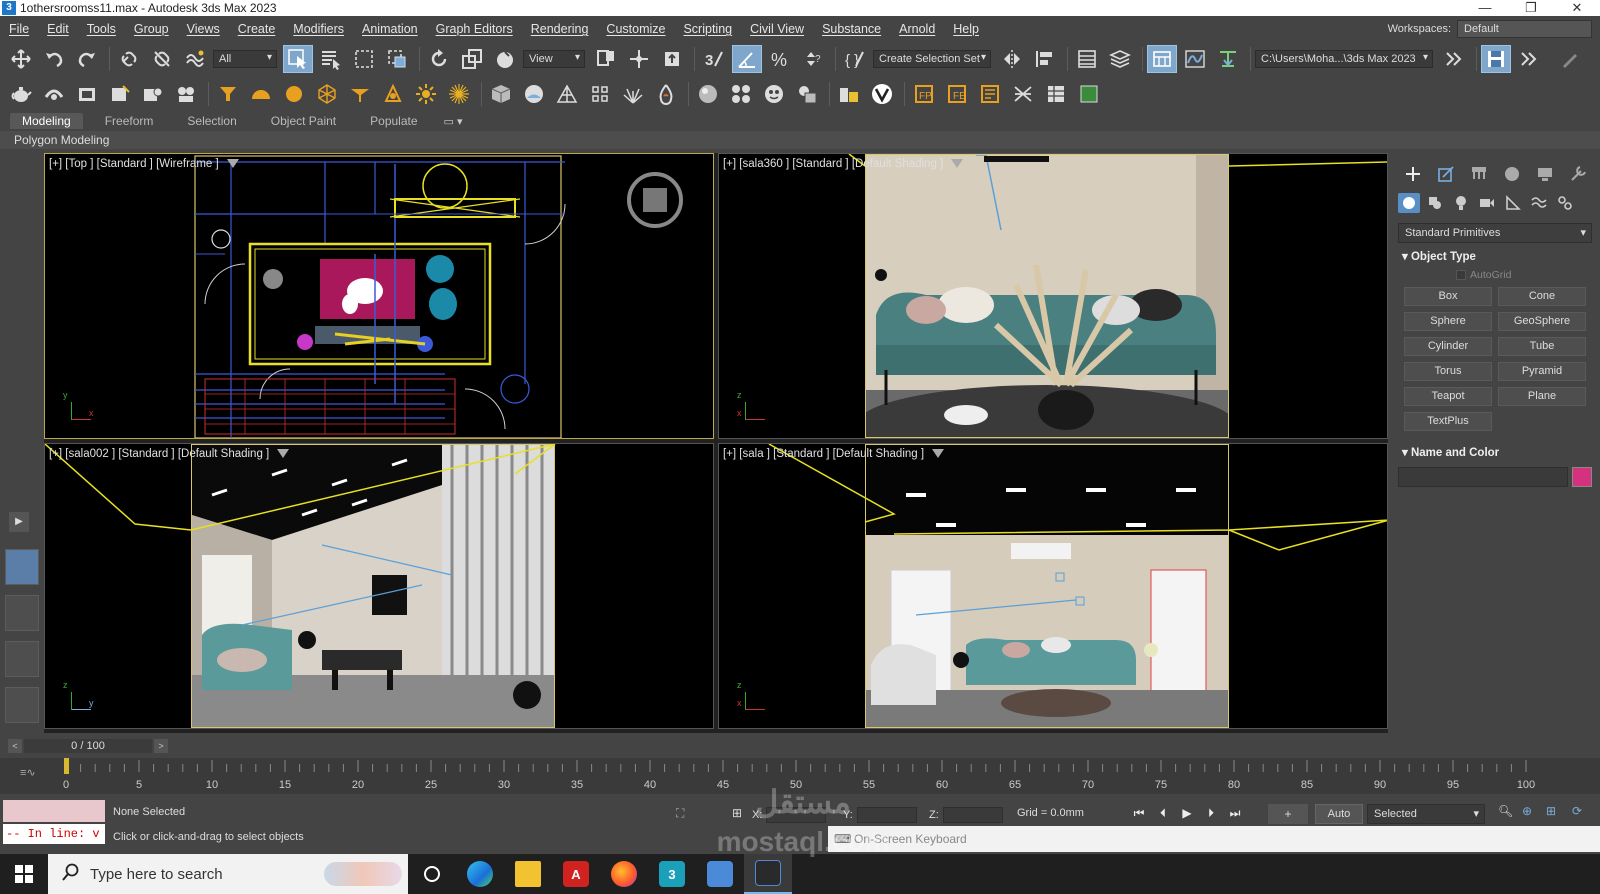 The width and height of the screenshot is (1600, 894). I want to click on viewport-top-label: [+] [Top ] [Standard ] [Wireframe ], so click(144, 164).